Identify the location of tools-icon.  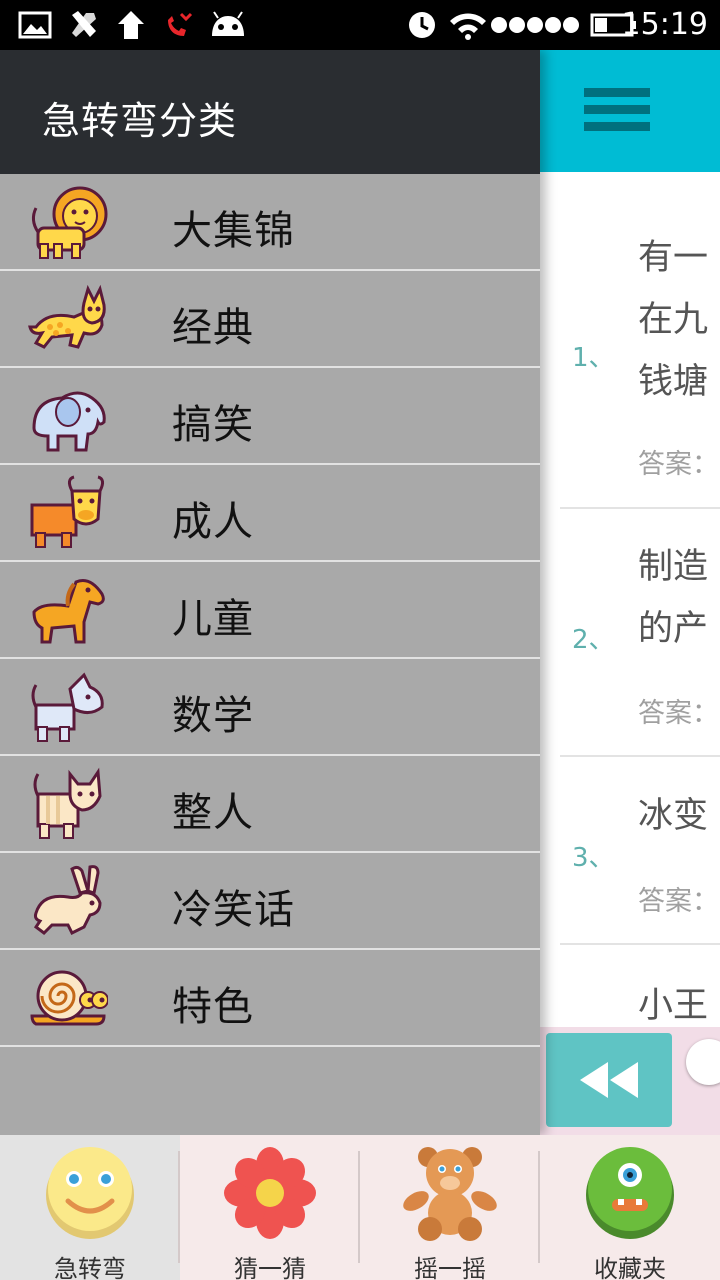
(84, 25).